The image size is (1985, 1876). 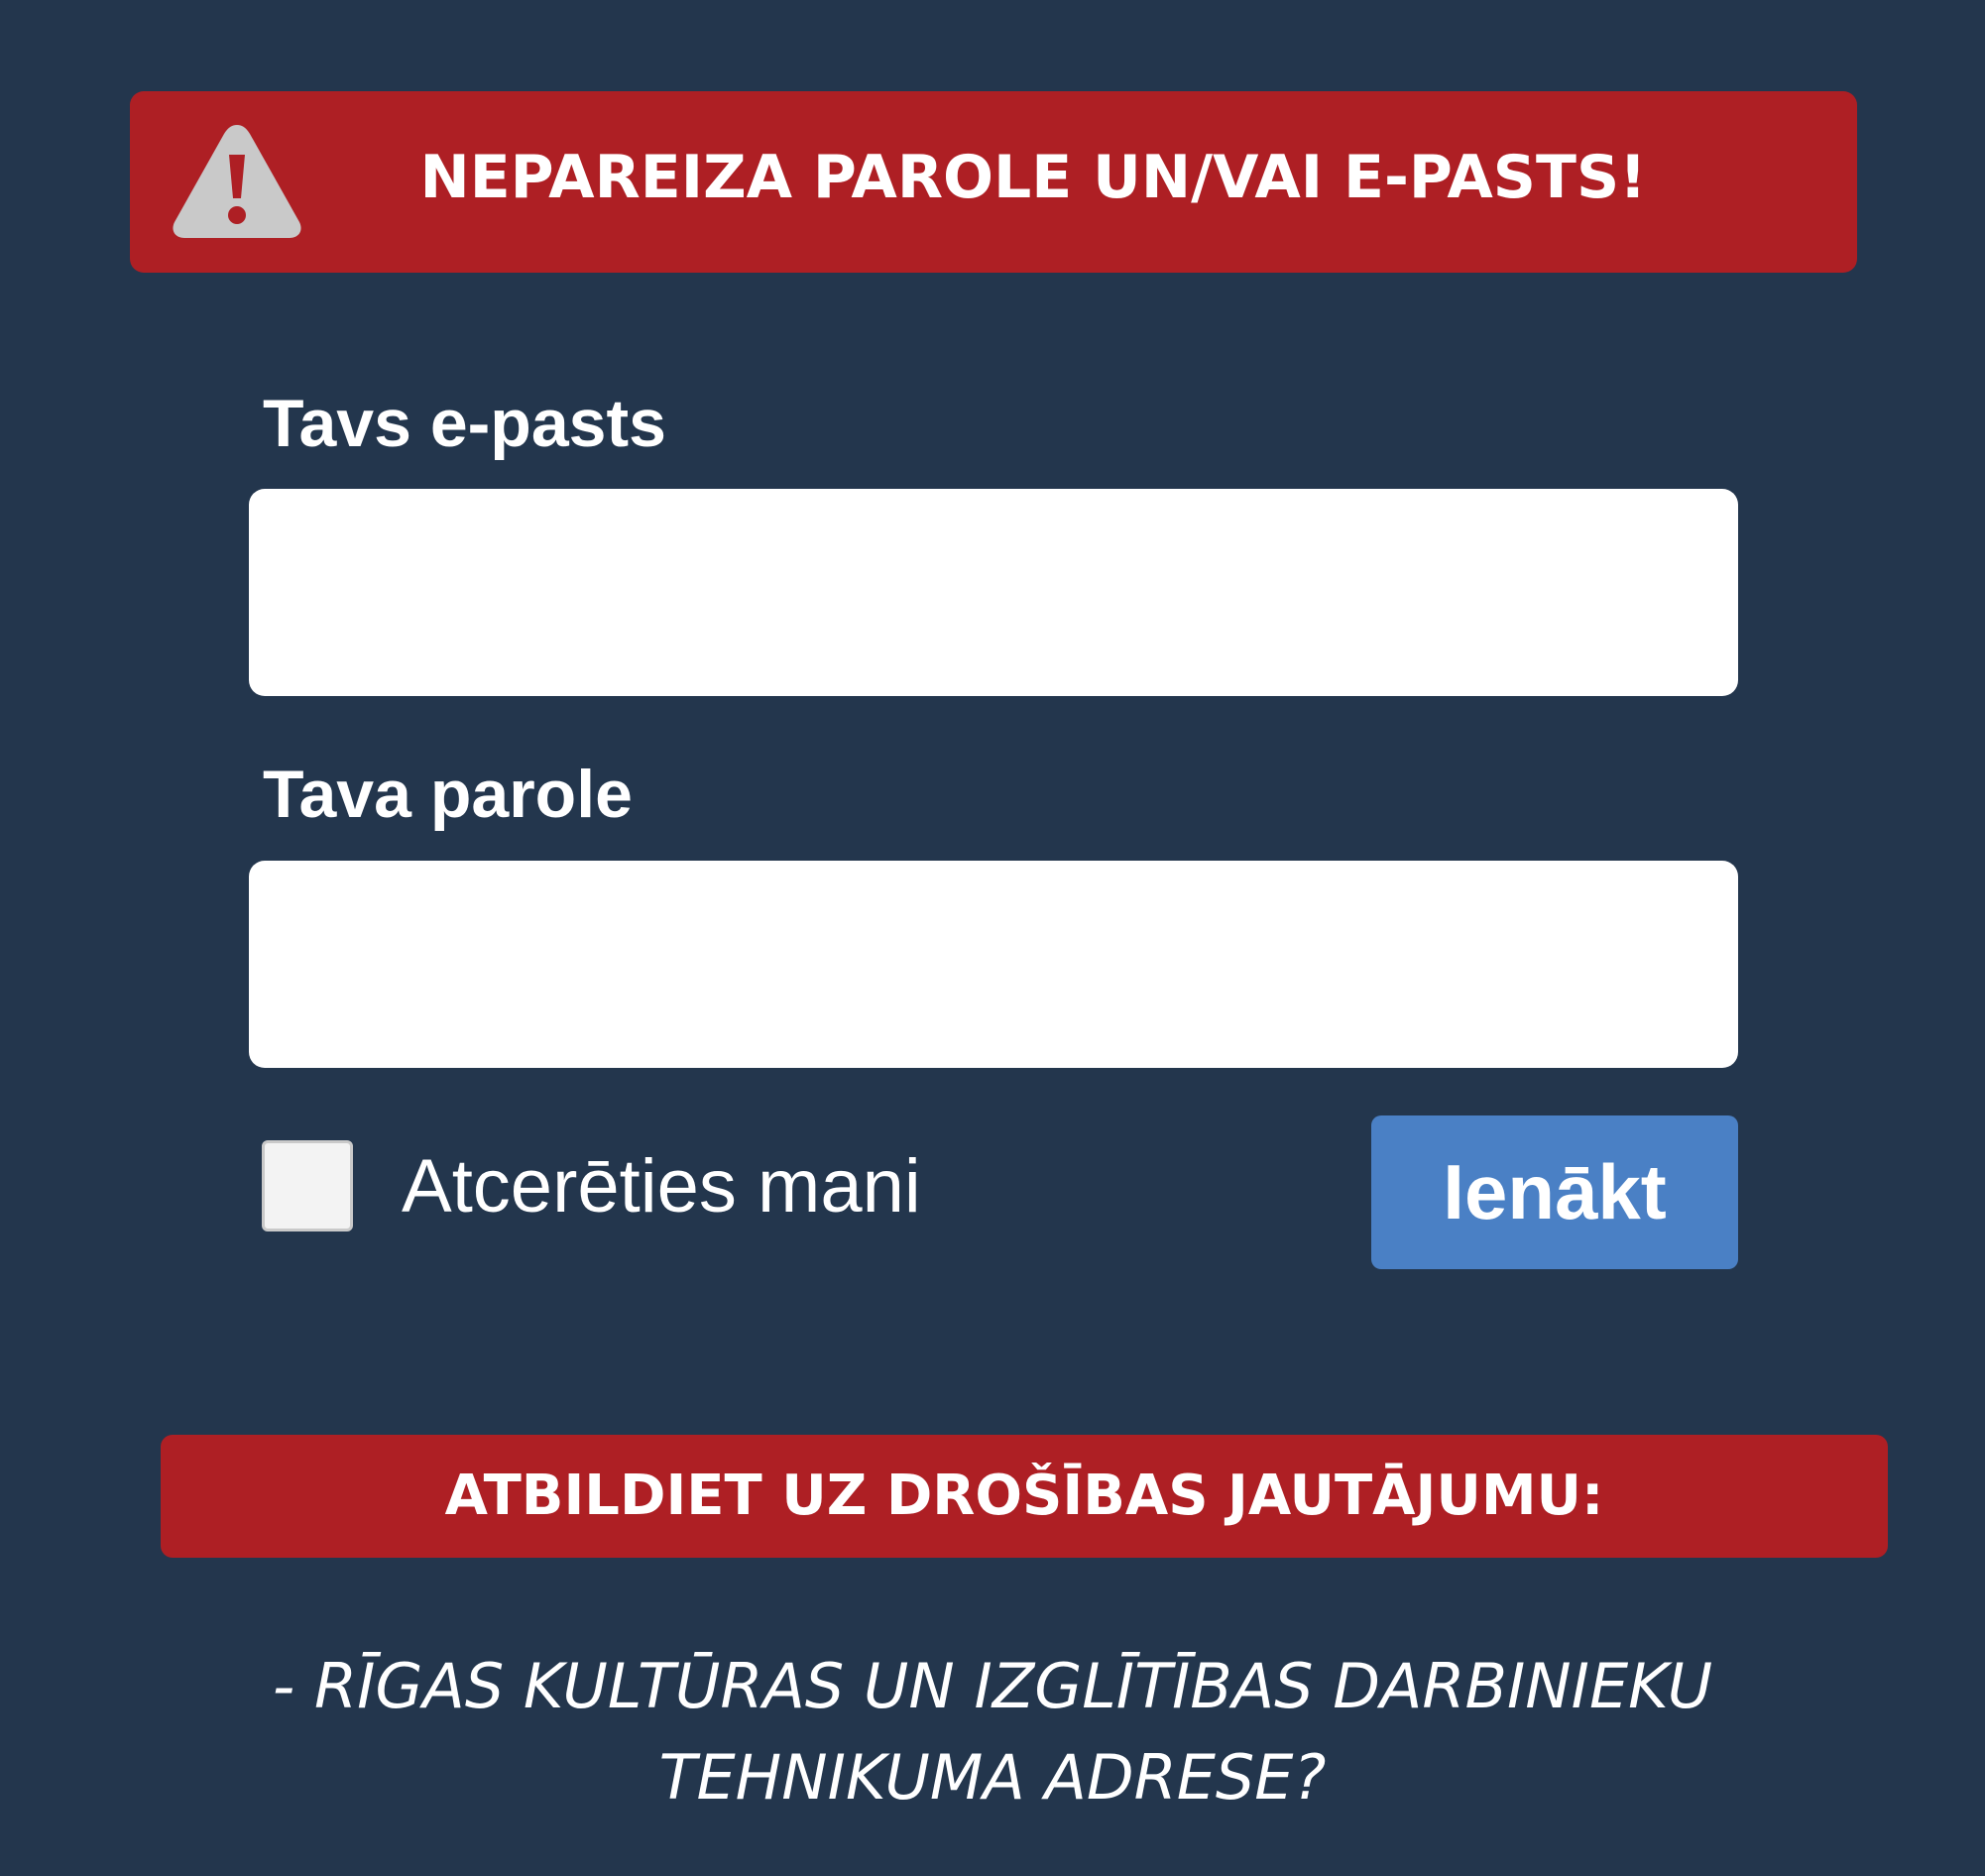 I want to click on error-banner: NEPAREIZA PAROLE UN/VAI E-PASTS!, so click(x=993, y=182).